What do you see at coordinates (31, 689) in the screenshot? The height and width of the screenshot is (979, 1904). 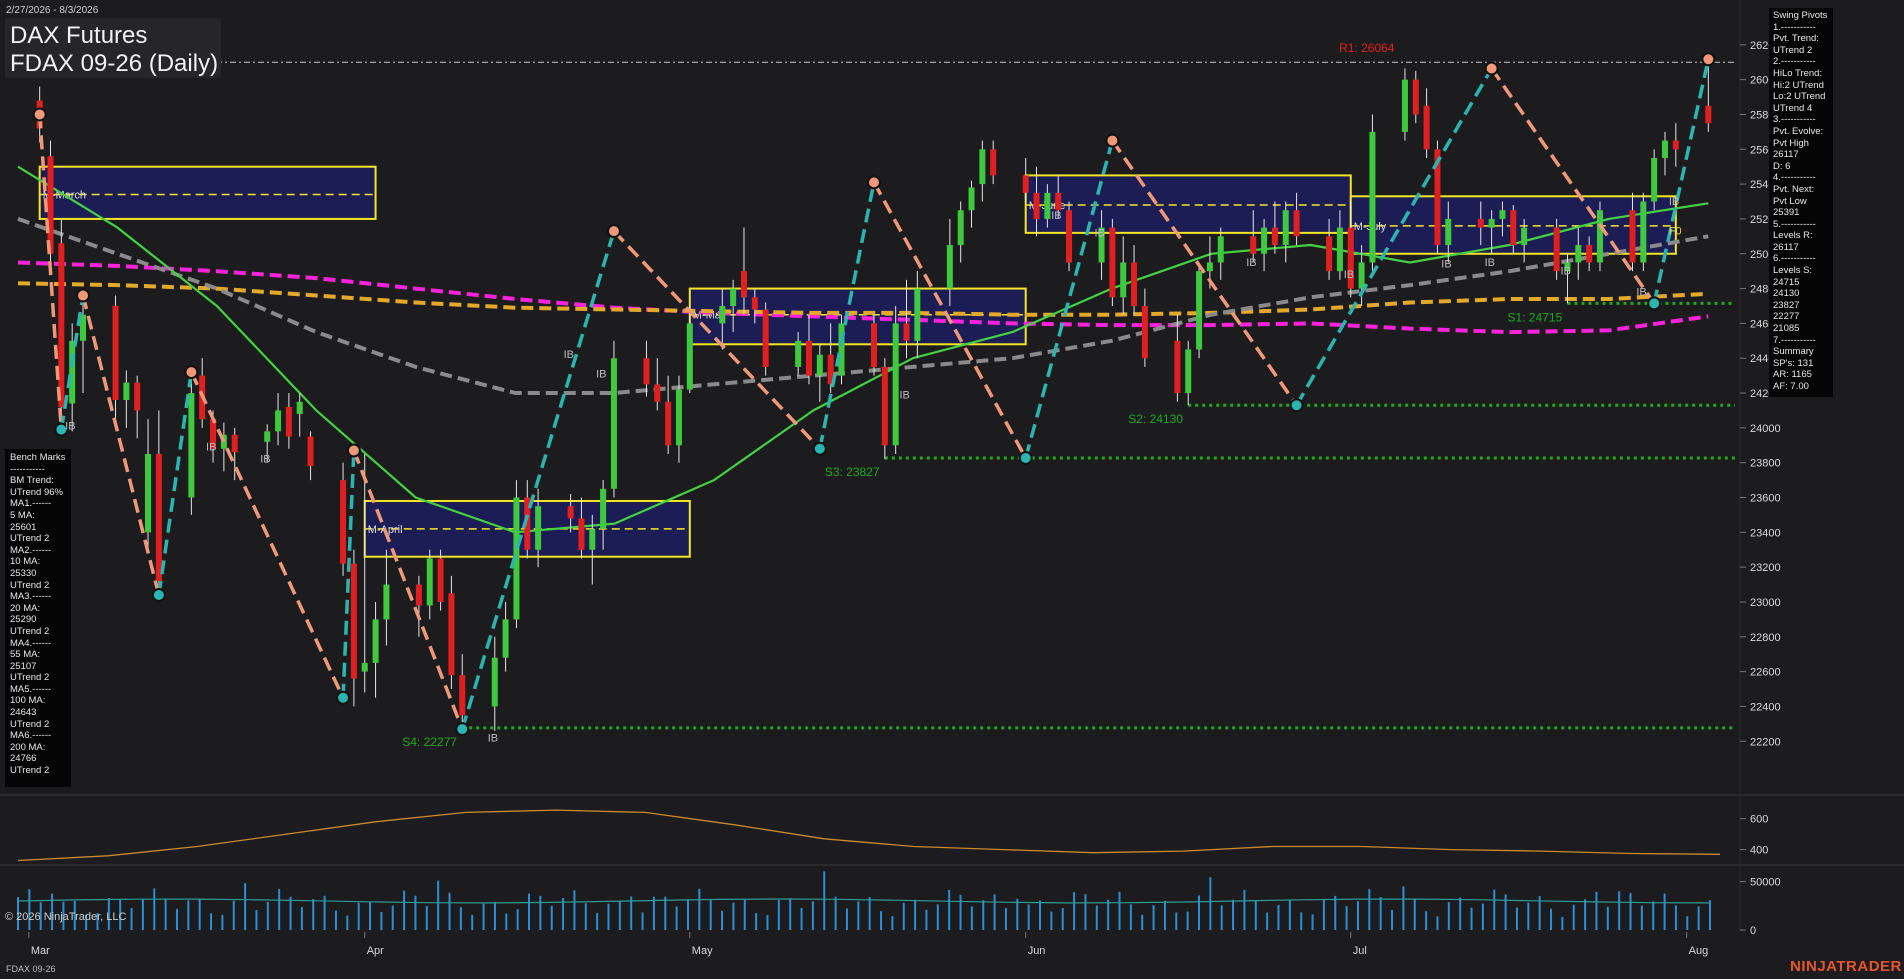 I see `bench-marks-line: MA5.------` at bounding box center [31, 689].